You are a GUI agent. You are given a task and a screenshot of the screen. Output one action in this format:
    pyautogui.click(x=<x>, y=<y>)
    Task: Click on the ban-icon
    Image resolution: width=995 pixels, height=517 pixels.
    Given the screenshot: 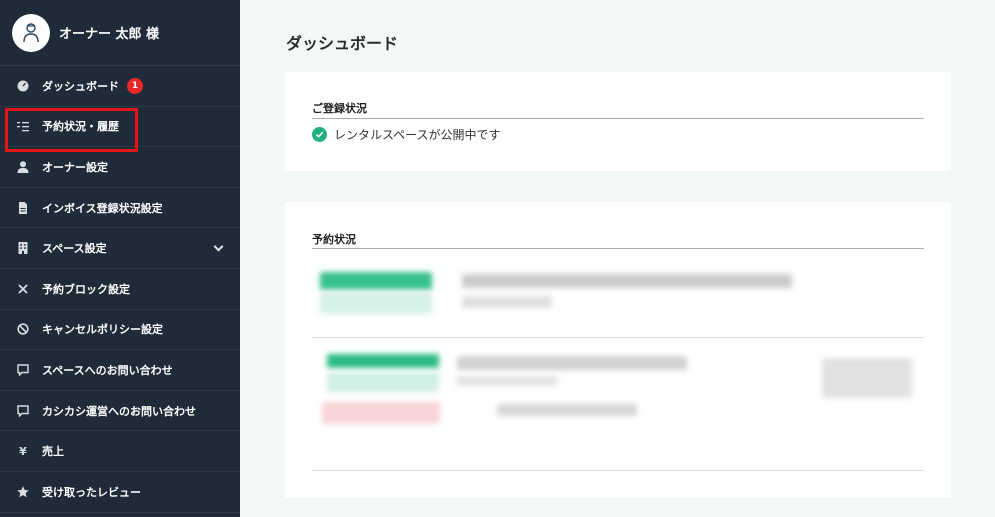 What is the action you would take?
    pyautogui.click(x=23, y=329)
    